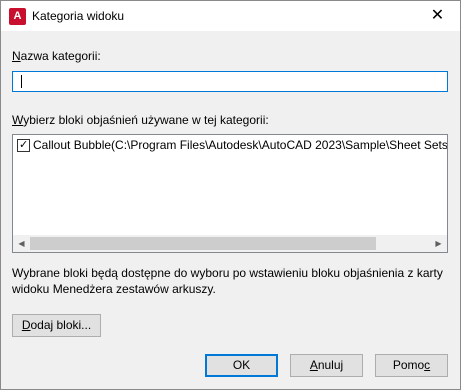 The height and width of the screenshot is (390, 461). I want to click on cancel-button: Anuluj, so click(326, 365).